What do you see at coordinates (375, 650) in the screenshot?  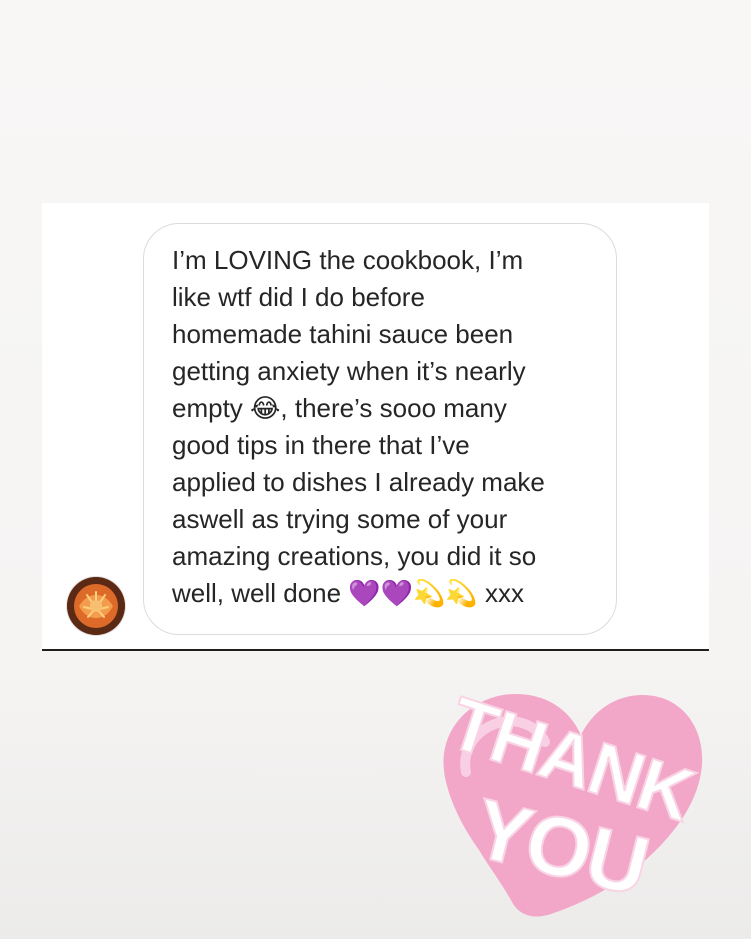 I see `screenshot-divider` at bounding box center [375, 650].